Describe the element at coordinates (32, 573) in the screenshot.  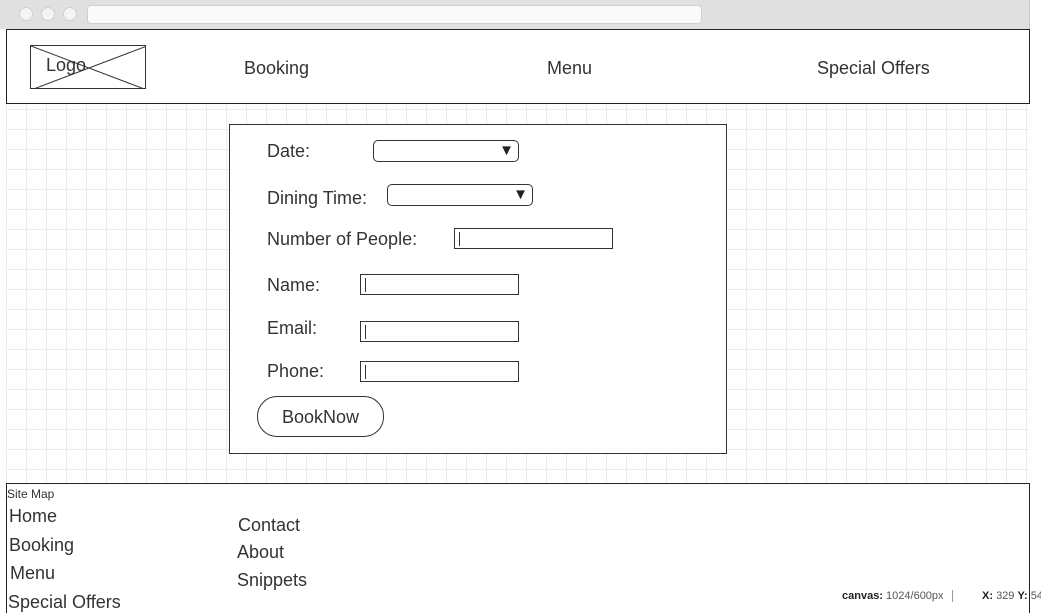
I see `footer-link-menu: Menu` at that location.